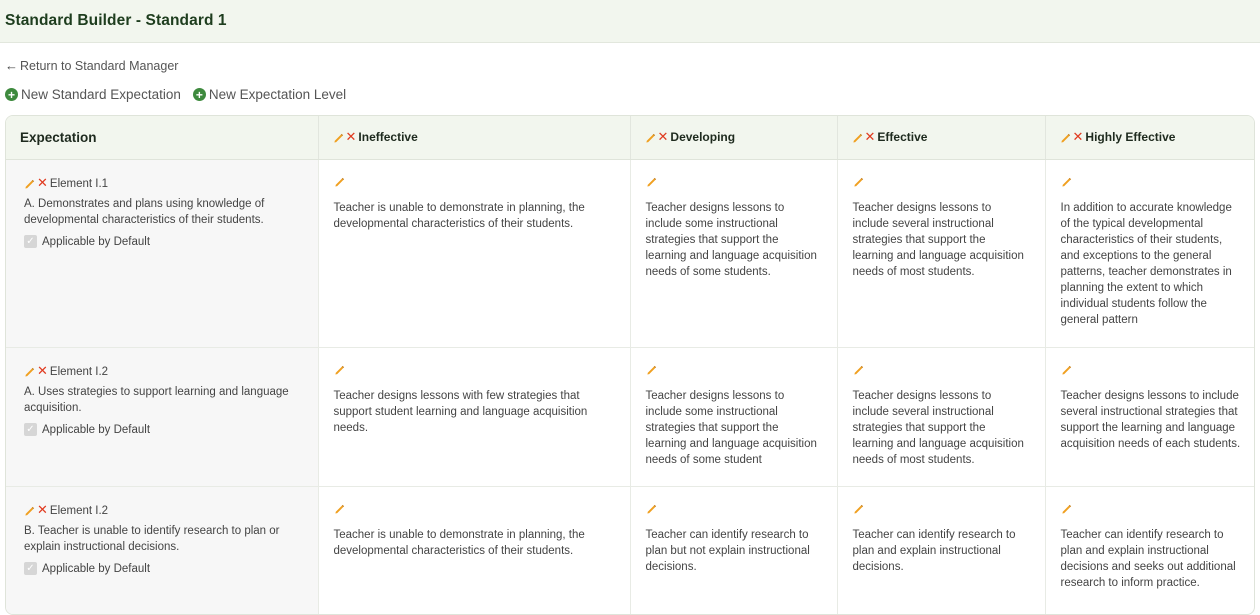 The width and height of the screenshot is (1260, 615). I want to click on level-label: Effective, so click(902, 137).